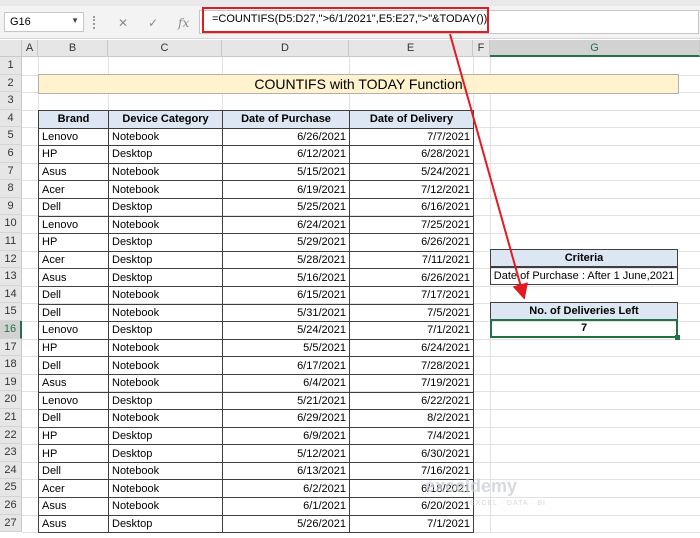  What do you see at coordinates (411, 418) in the screenshot?
I see `delivery-date-cell: 8/2/2021` at bounding box center [411, 418].